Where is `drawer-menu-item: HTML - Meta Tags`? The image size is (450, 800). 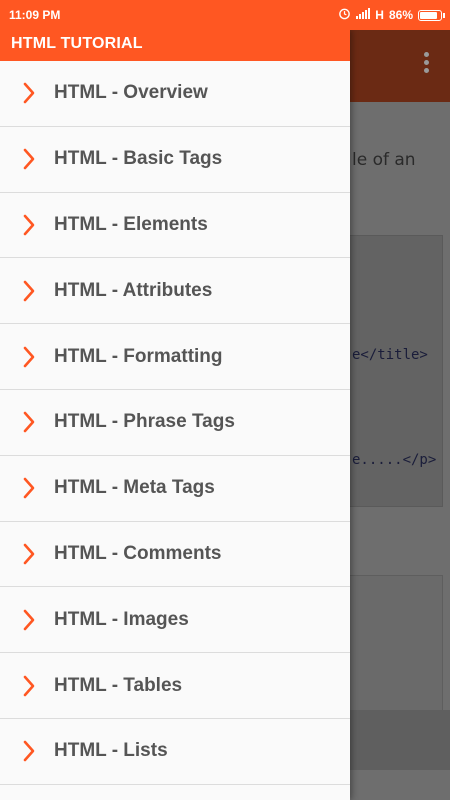 drawer-menu-item: HTML - Meta Tags is located at coordinates (175, 489).